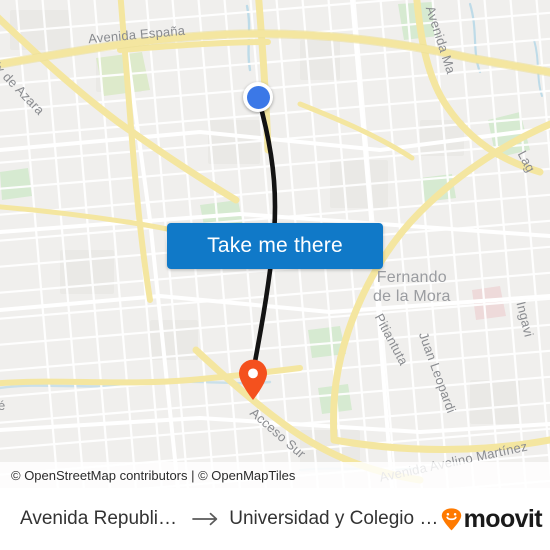 The width and height of the screenshot is (550, 550). What do you see at coordinates (503, 518) in the screenshot?
I see `moovit-wordmark: moovit` at bounding box center [503, 518].